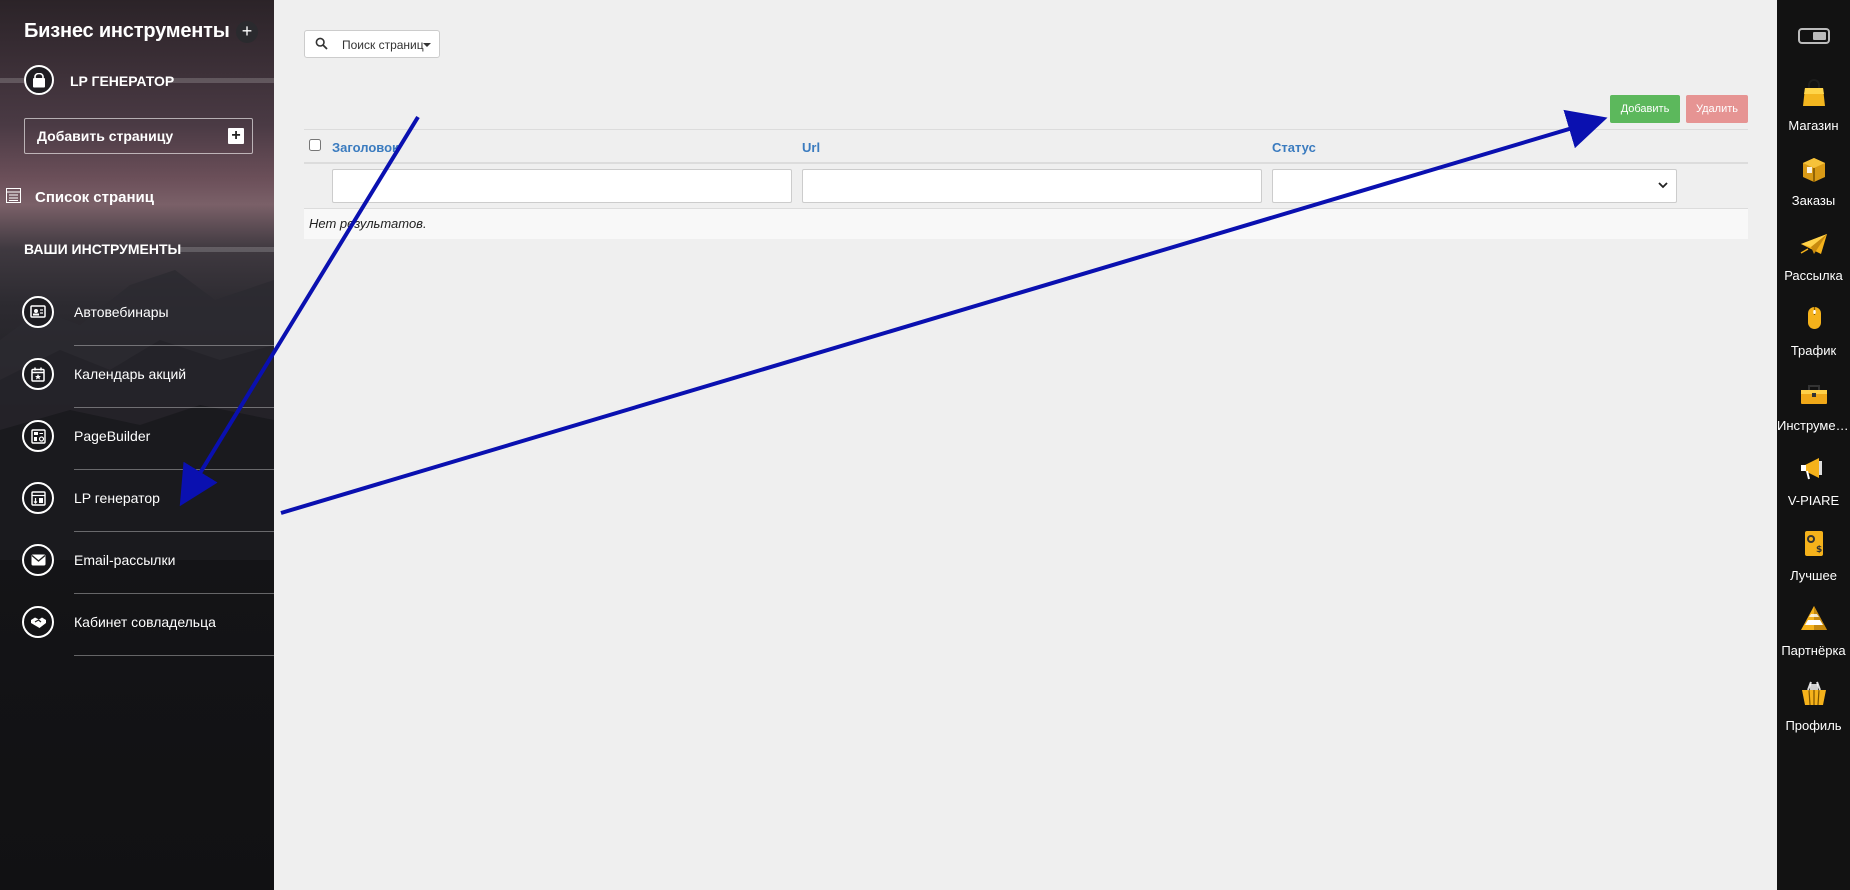 The image size is (1850, 890). What do you see at coordinates (1813, 413) in the screenshot?
I see `rightbar-item-tools: Инструменты` at bounding box center [1813, 413].